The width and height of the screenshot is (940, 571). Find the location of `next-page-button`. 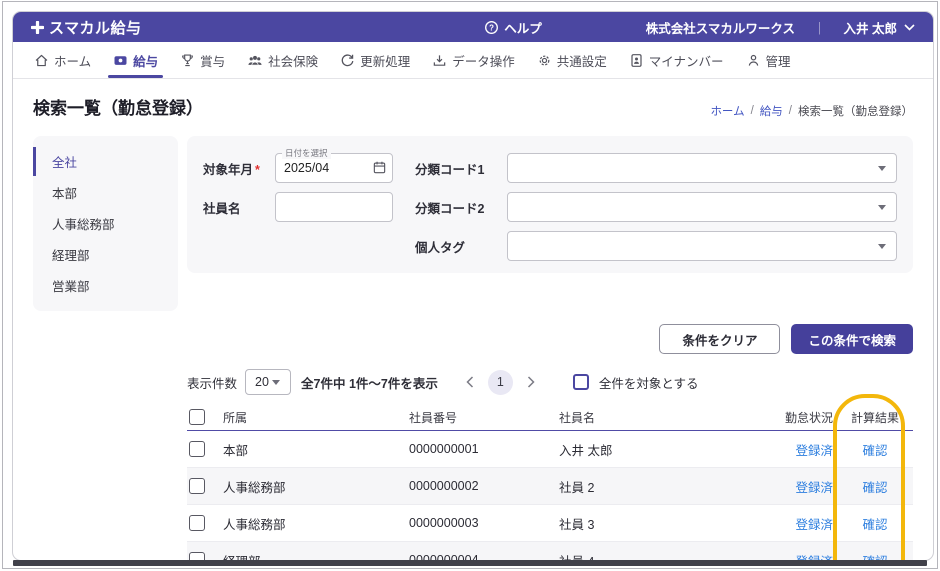

next-page-button is located at coordinates (531, 382).